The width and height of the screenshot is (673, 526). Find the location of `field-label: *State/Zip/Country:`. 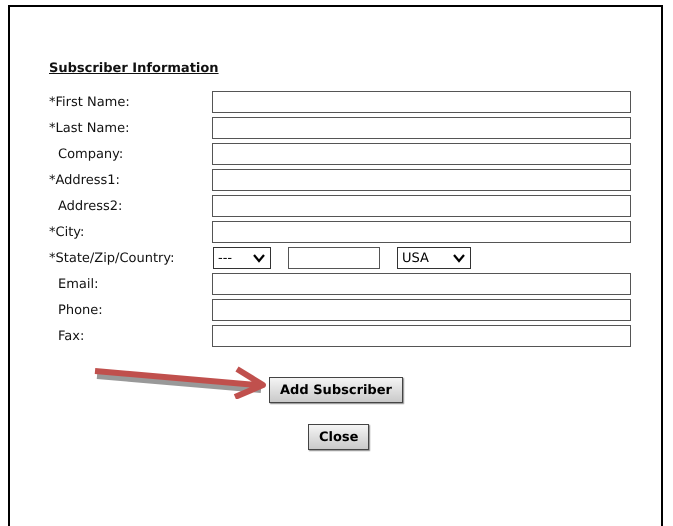

field-label: *State/Zip/Country: is located at coordinates (112, 258).